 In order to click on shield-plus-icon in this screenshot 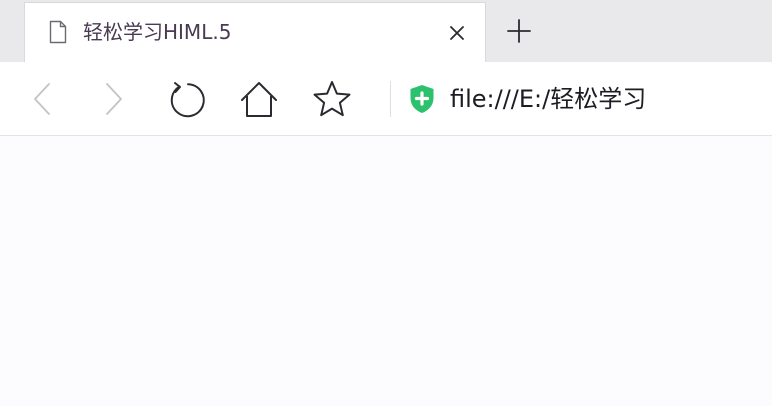, I will do `click(422, 99)`.